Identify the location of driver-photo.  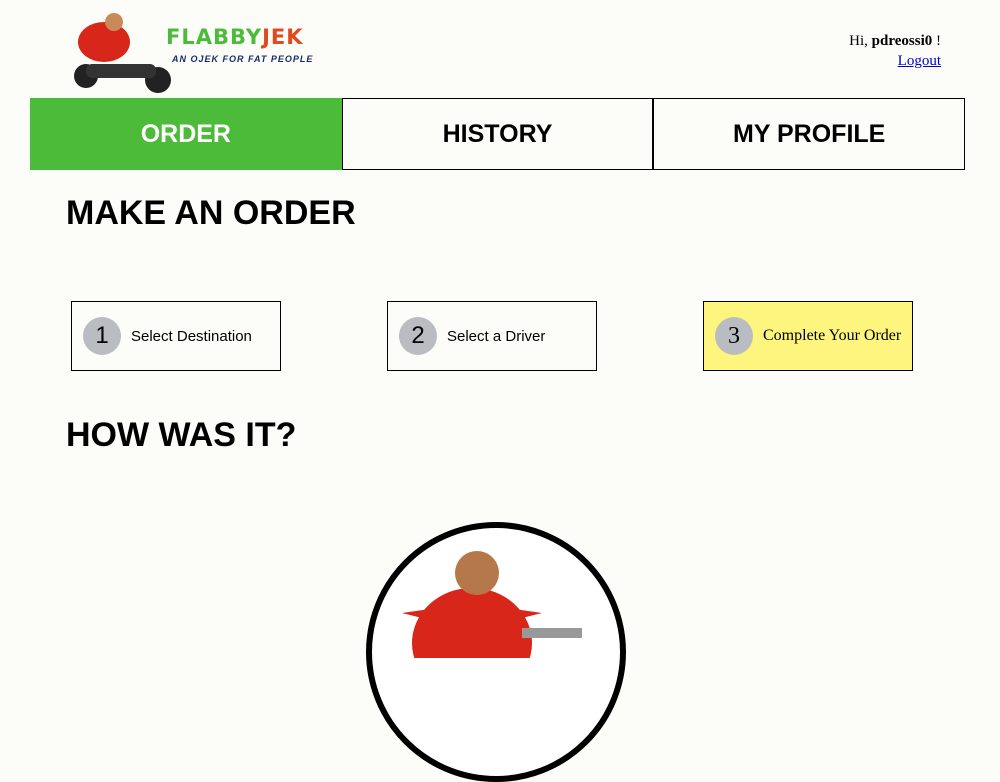
(496, 652).